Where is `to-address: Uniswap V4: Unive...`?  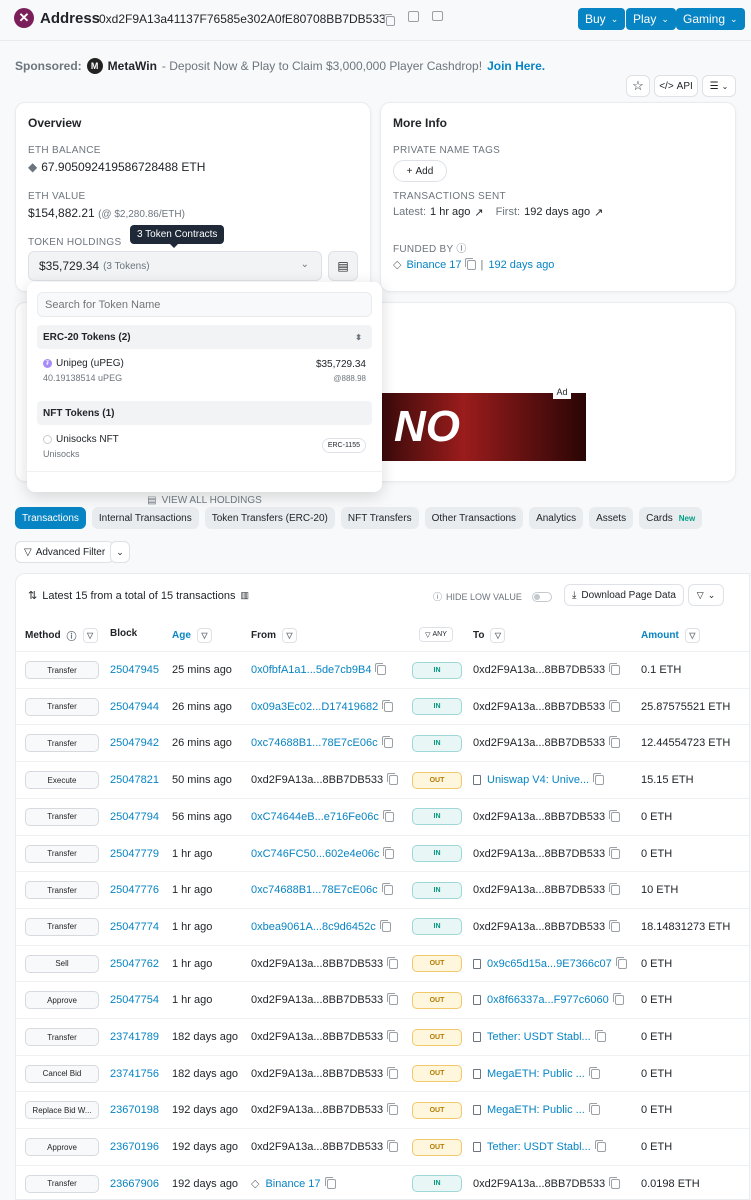
to-address: Uniswap V4: Unive... is located at coordinates (538, 780).